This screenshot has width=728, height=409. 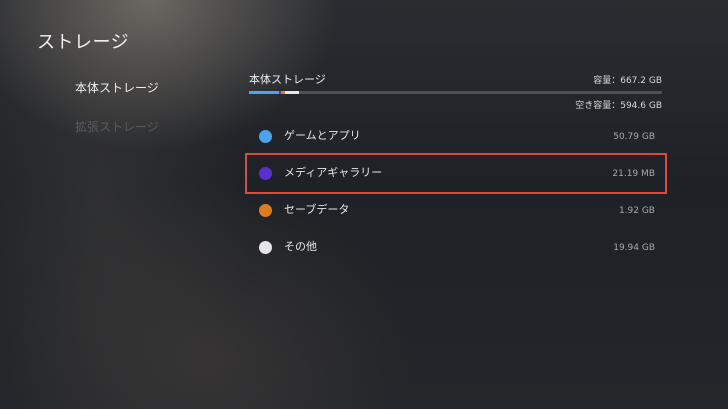 I want to click on capacity-text: 容量：667.2 GB, so click(x=627, y=81).